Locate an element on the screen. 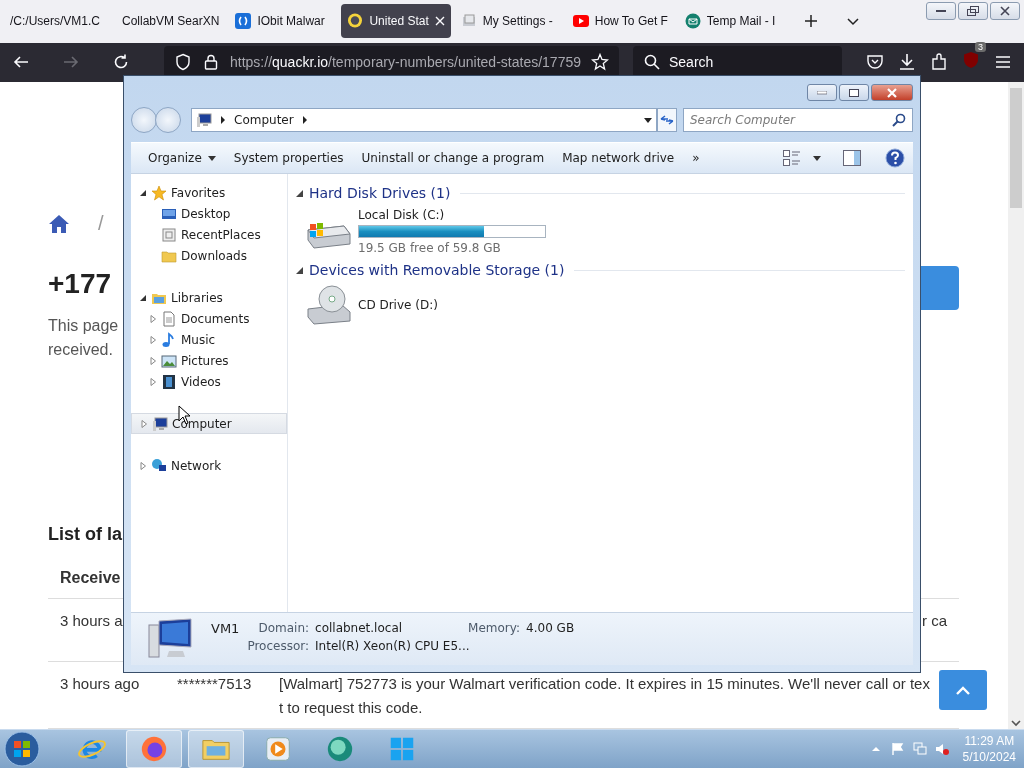 This screenshot has height=768, width=1024. nav-item: Videos is located at coordinates (209, 381).